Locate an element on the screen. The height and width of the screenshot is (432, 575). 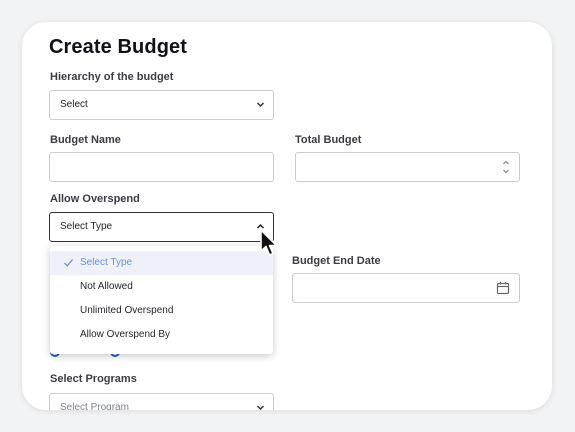
select-programs-select: Select Program is located at coordinates (161, 401).